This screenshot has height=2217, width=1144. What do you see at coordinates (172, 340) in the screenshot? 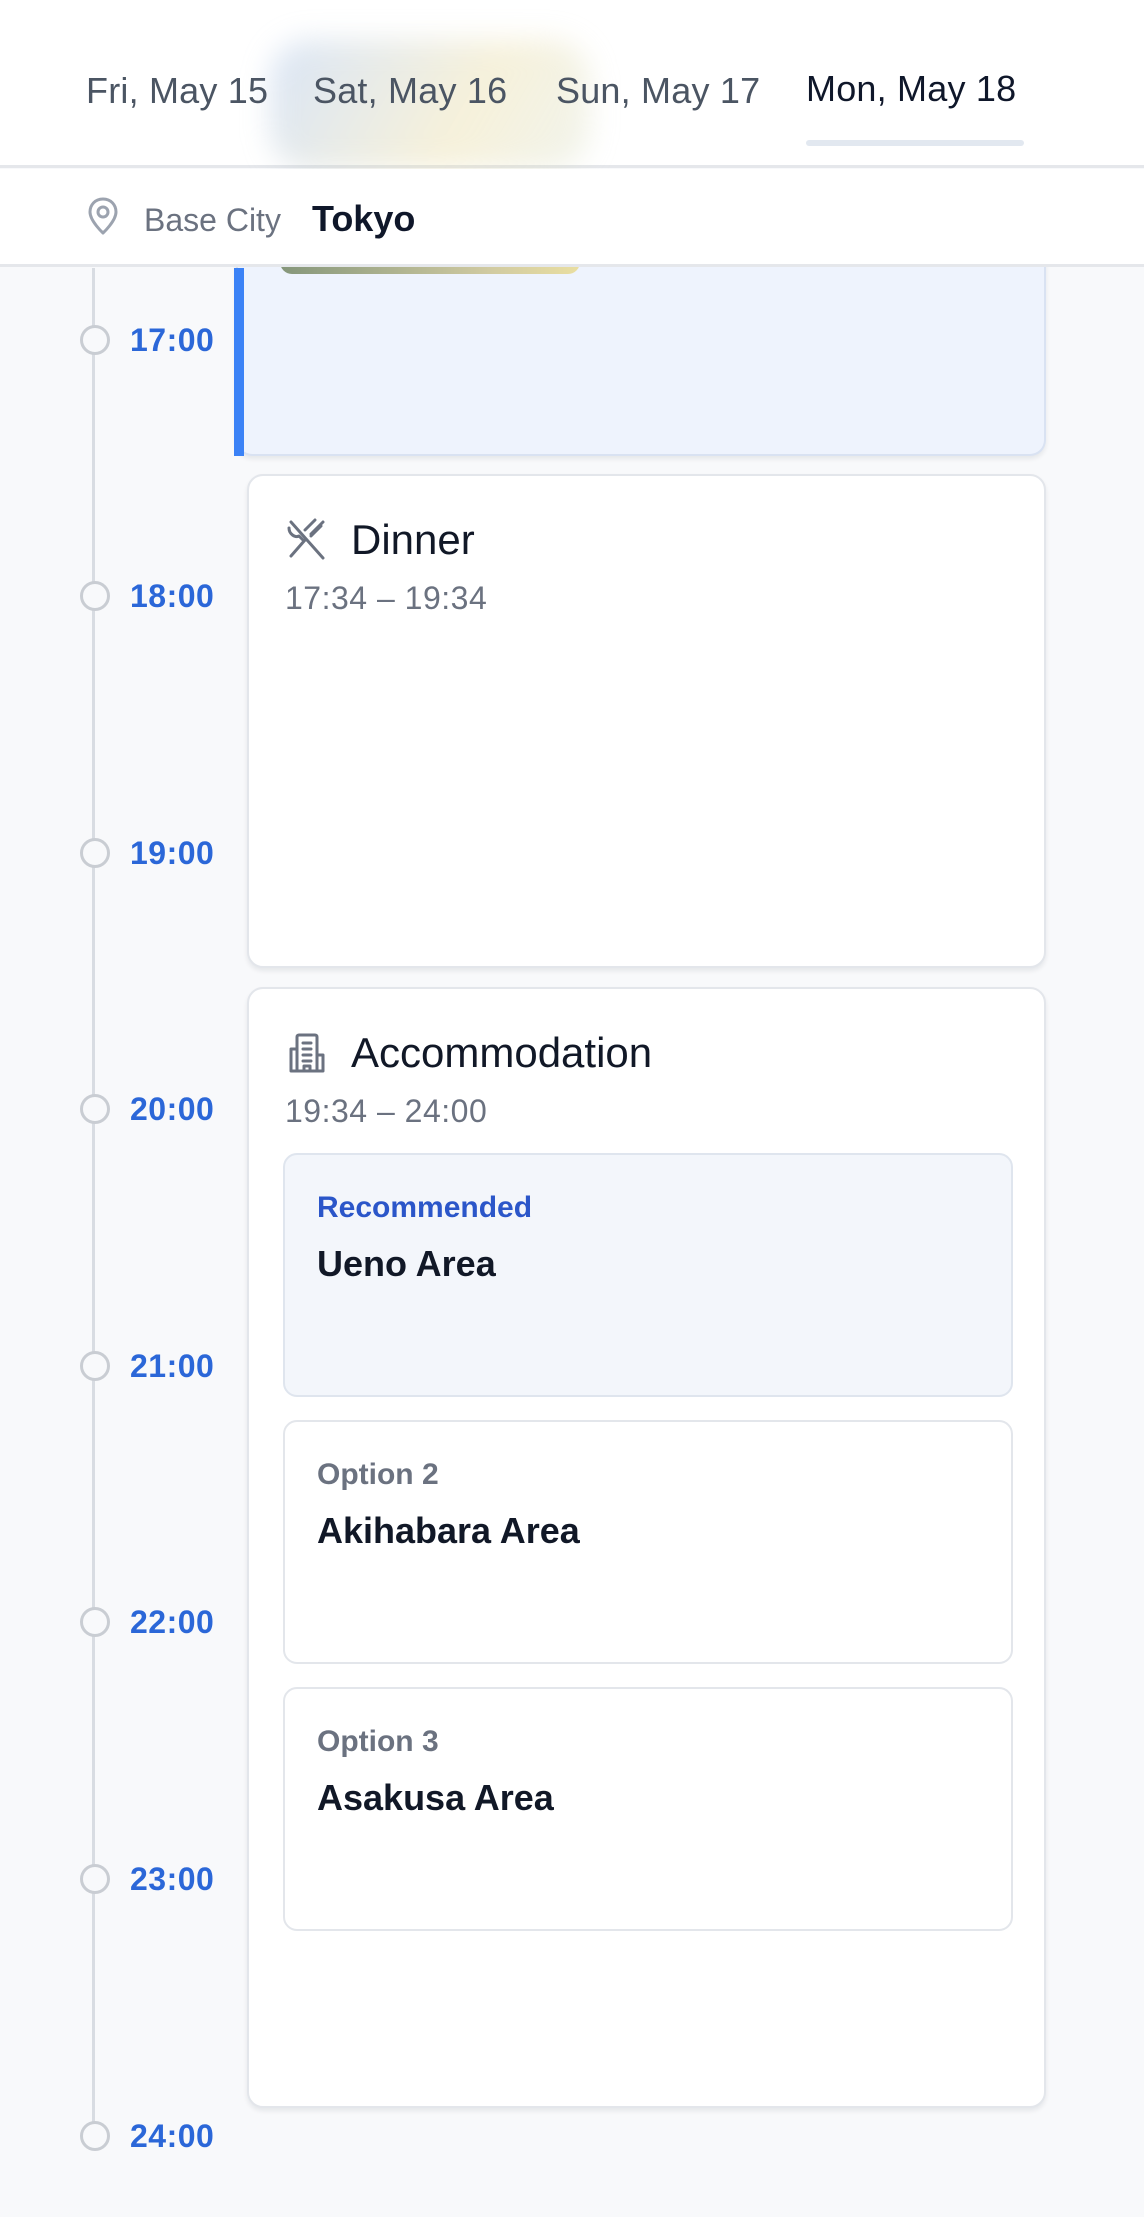
I see `hour-label: 17:00` at bounding box center [172, 340].